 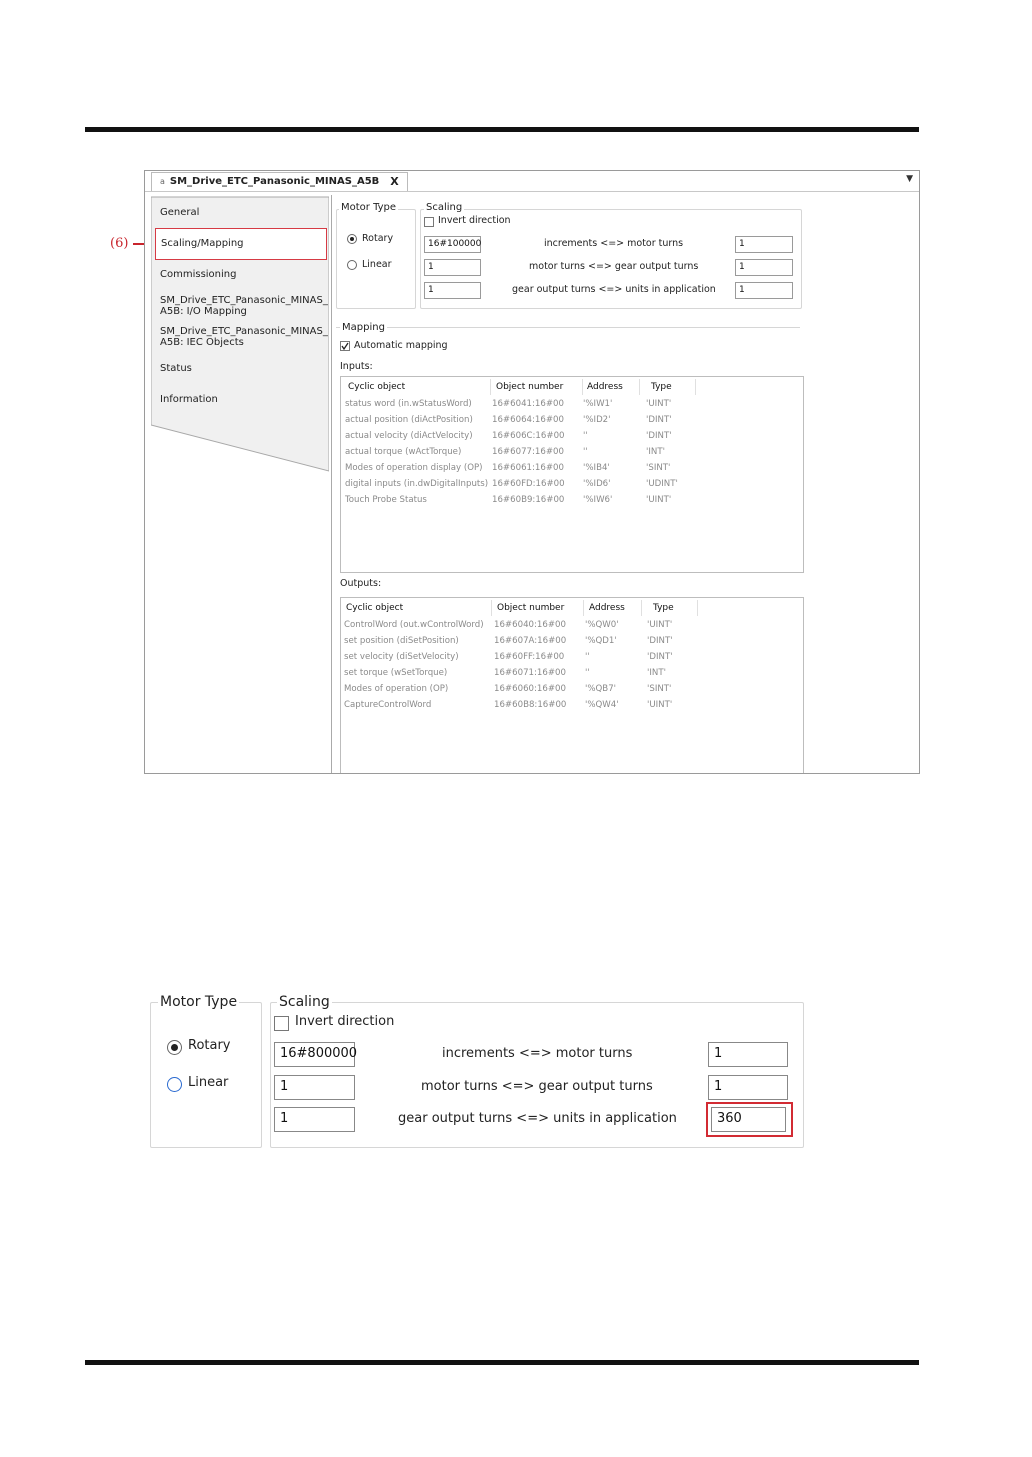 I want to click on zoom-rotary-label: Rotary, so click(x=209, y=1045).